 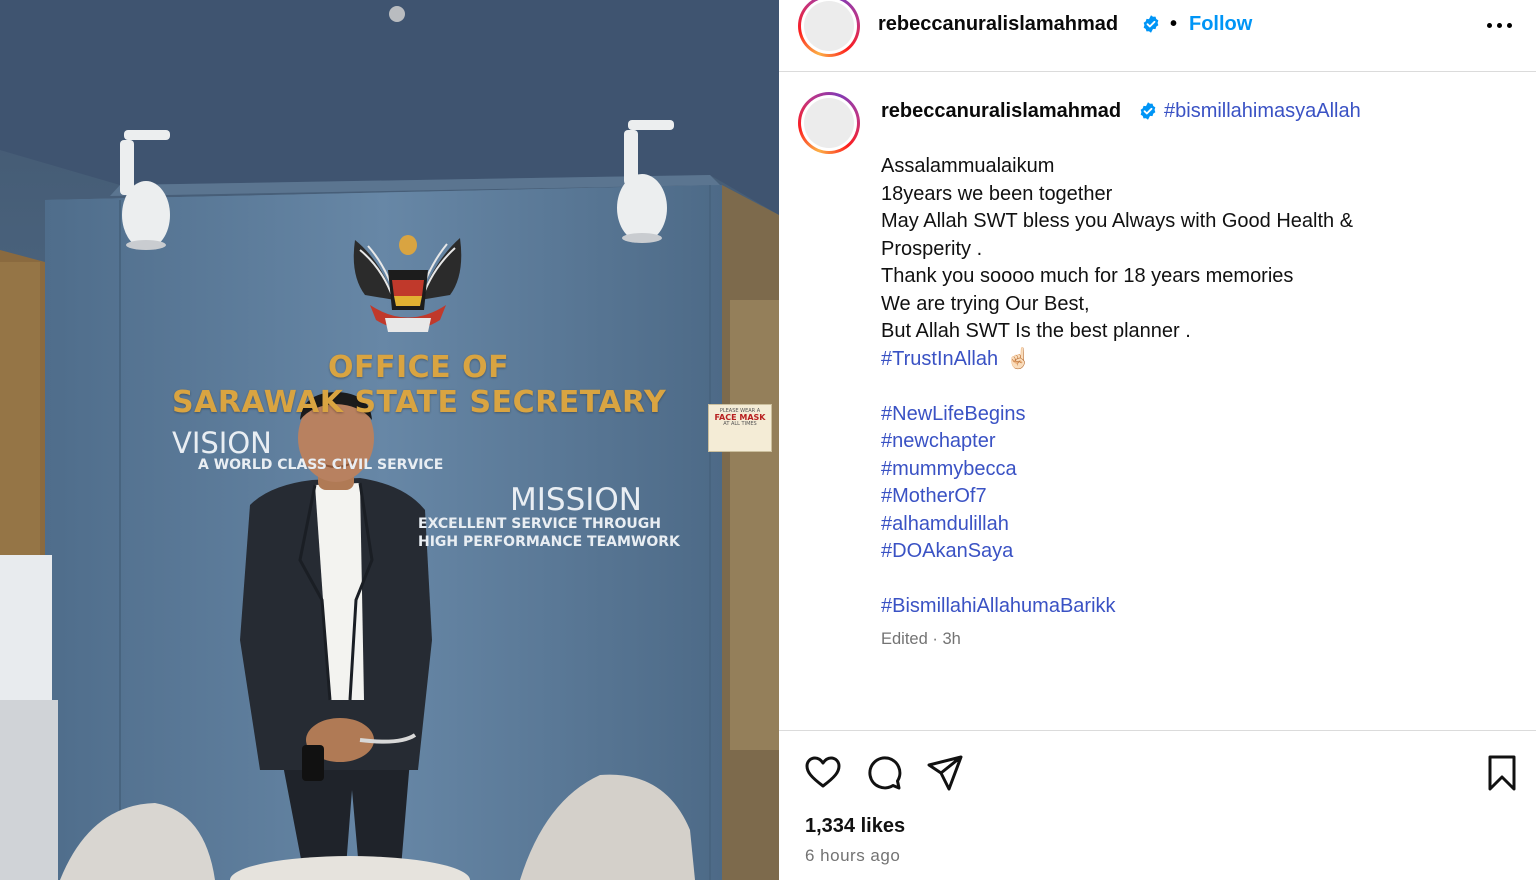 I want to click on hashtag-link: #MotherOf7, so click(x=934, y=496).